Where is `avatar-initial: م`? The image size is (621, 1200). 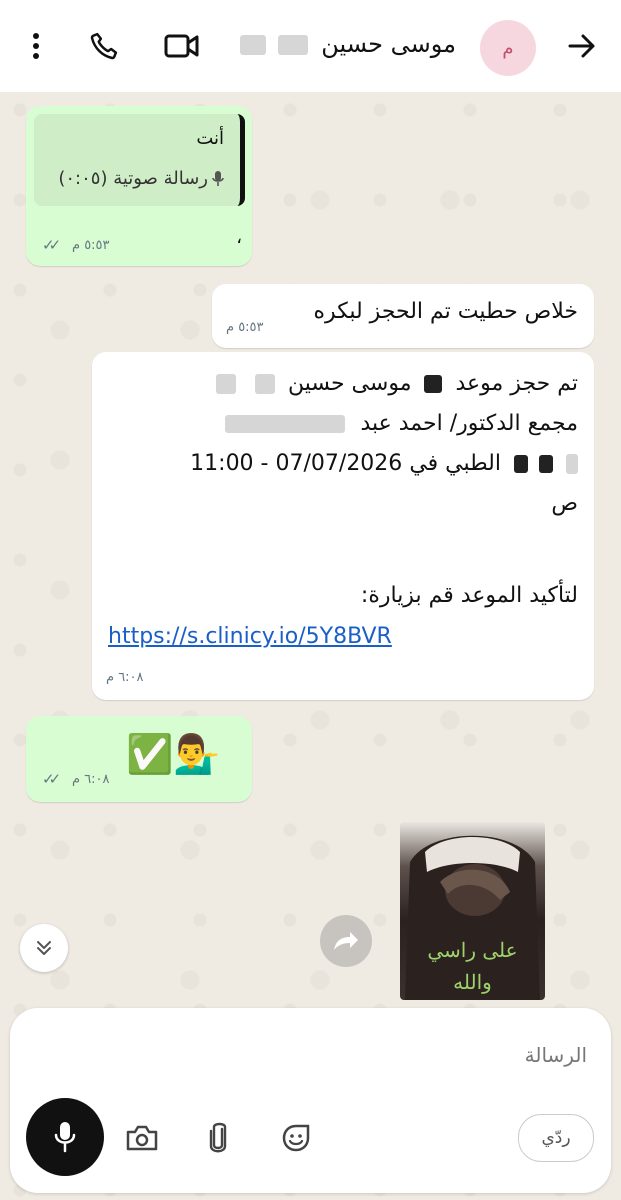 avatar-initial: م is located at coordinates (508, 48).